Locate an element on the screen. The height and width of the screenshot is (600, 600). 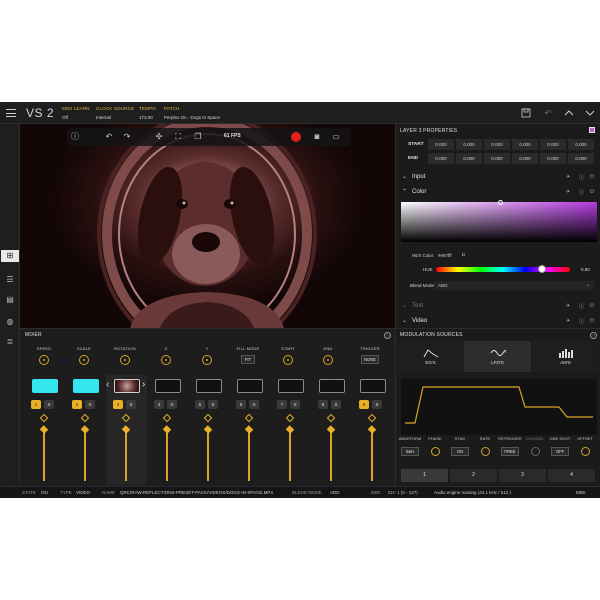
fill-mode-value: FIT is located at coordinates (248, 359).